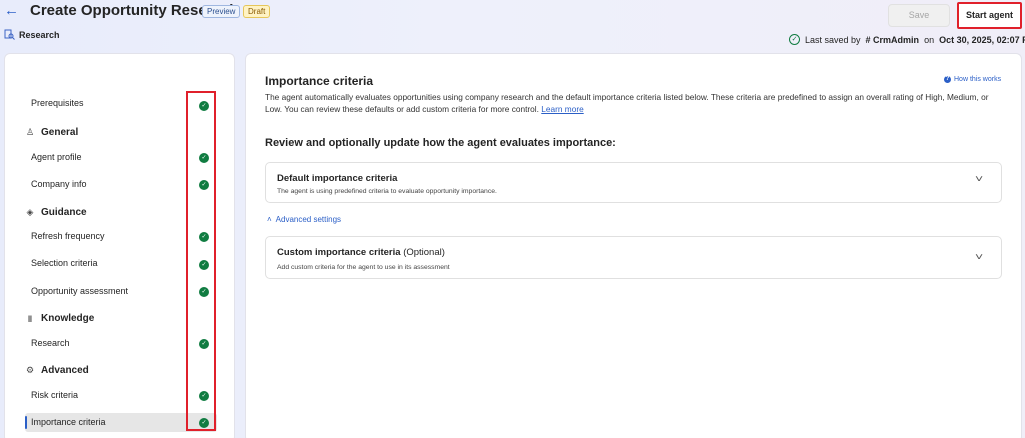 This screenshot has width=1025, height=438. What do you see at coordinates (30, 318) in the screenshot?
I see `library-icon: ‖` at bounding box center [30, 318].